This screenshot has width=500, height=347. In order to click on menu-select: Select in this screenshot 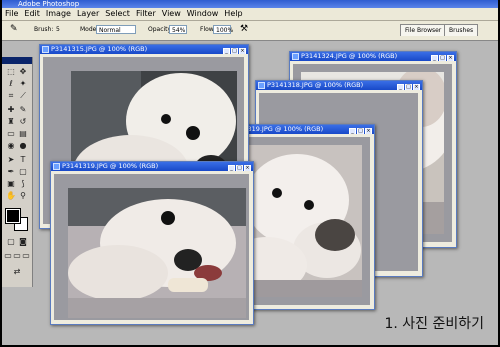, I will do `click(117, 14)`.